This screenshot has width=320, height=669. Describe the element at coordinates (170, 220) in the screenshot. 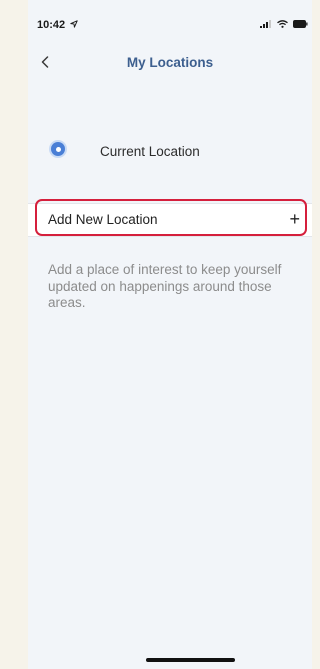

I see `add-new-location-button: Add New Location +` at that location.